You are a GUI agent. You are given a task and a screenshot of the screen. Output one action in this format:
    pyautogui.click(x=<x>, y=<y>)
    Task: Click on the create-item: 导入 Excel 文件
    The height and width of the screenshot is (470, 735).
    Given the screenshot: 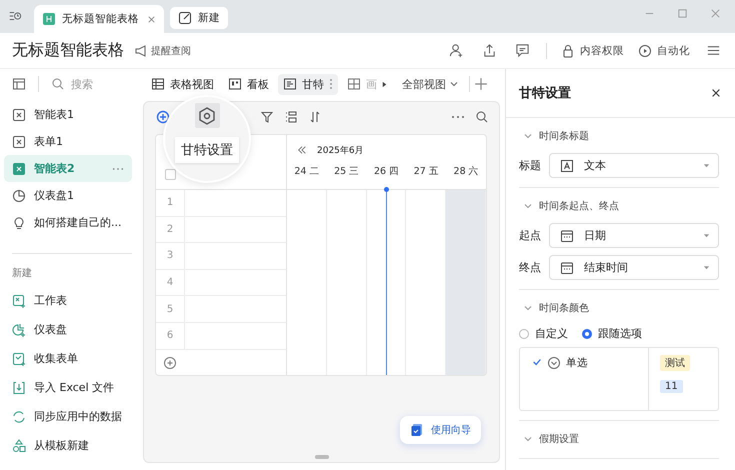 What is the action you would take?
    pyautogui.click(x=68, y=387)
    